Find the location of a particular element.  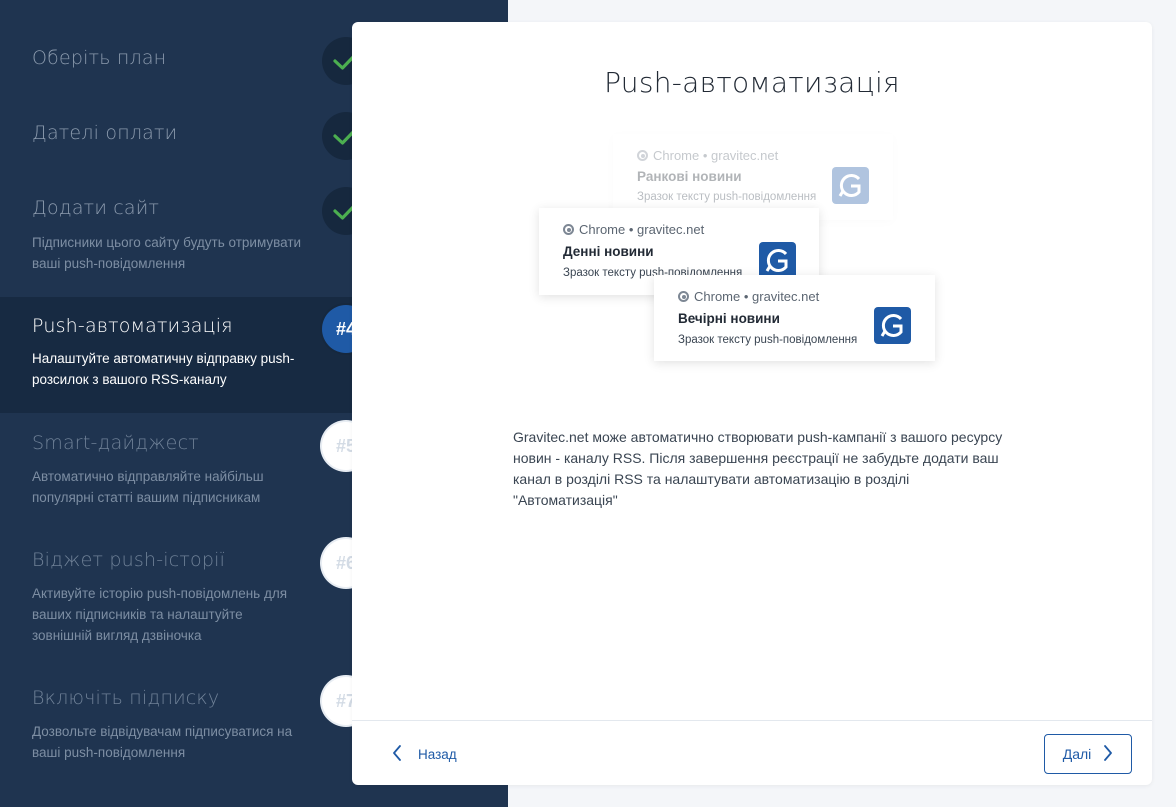

step-title: Push-автоматизація is located at coordinates (132, 326).